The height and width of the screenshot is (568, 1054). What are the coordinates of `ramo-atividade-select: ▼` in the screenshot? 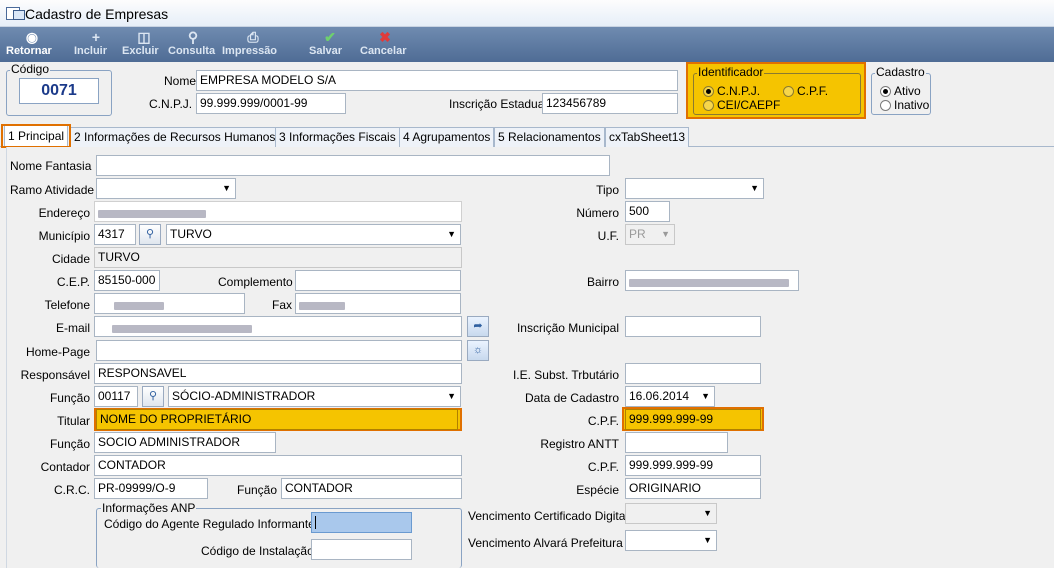 It's located at (166, 188).